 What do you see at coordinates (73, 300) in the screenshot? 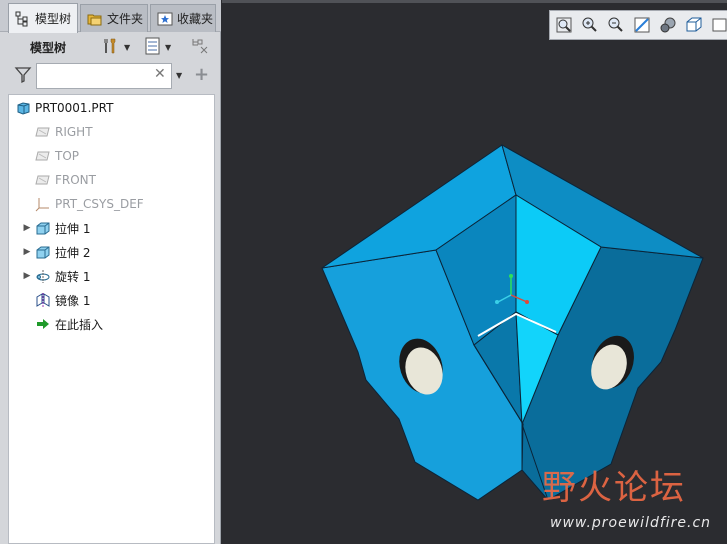
I see `tree-item-label: 镜像 1` at bounding box center [73, 300].